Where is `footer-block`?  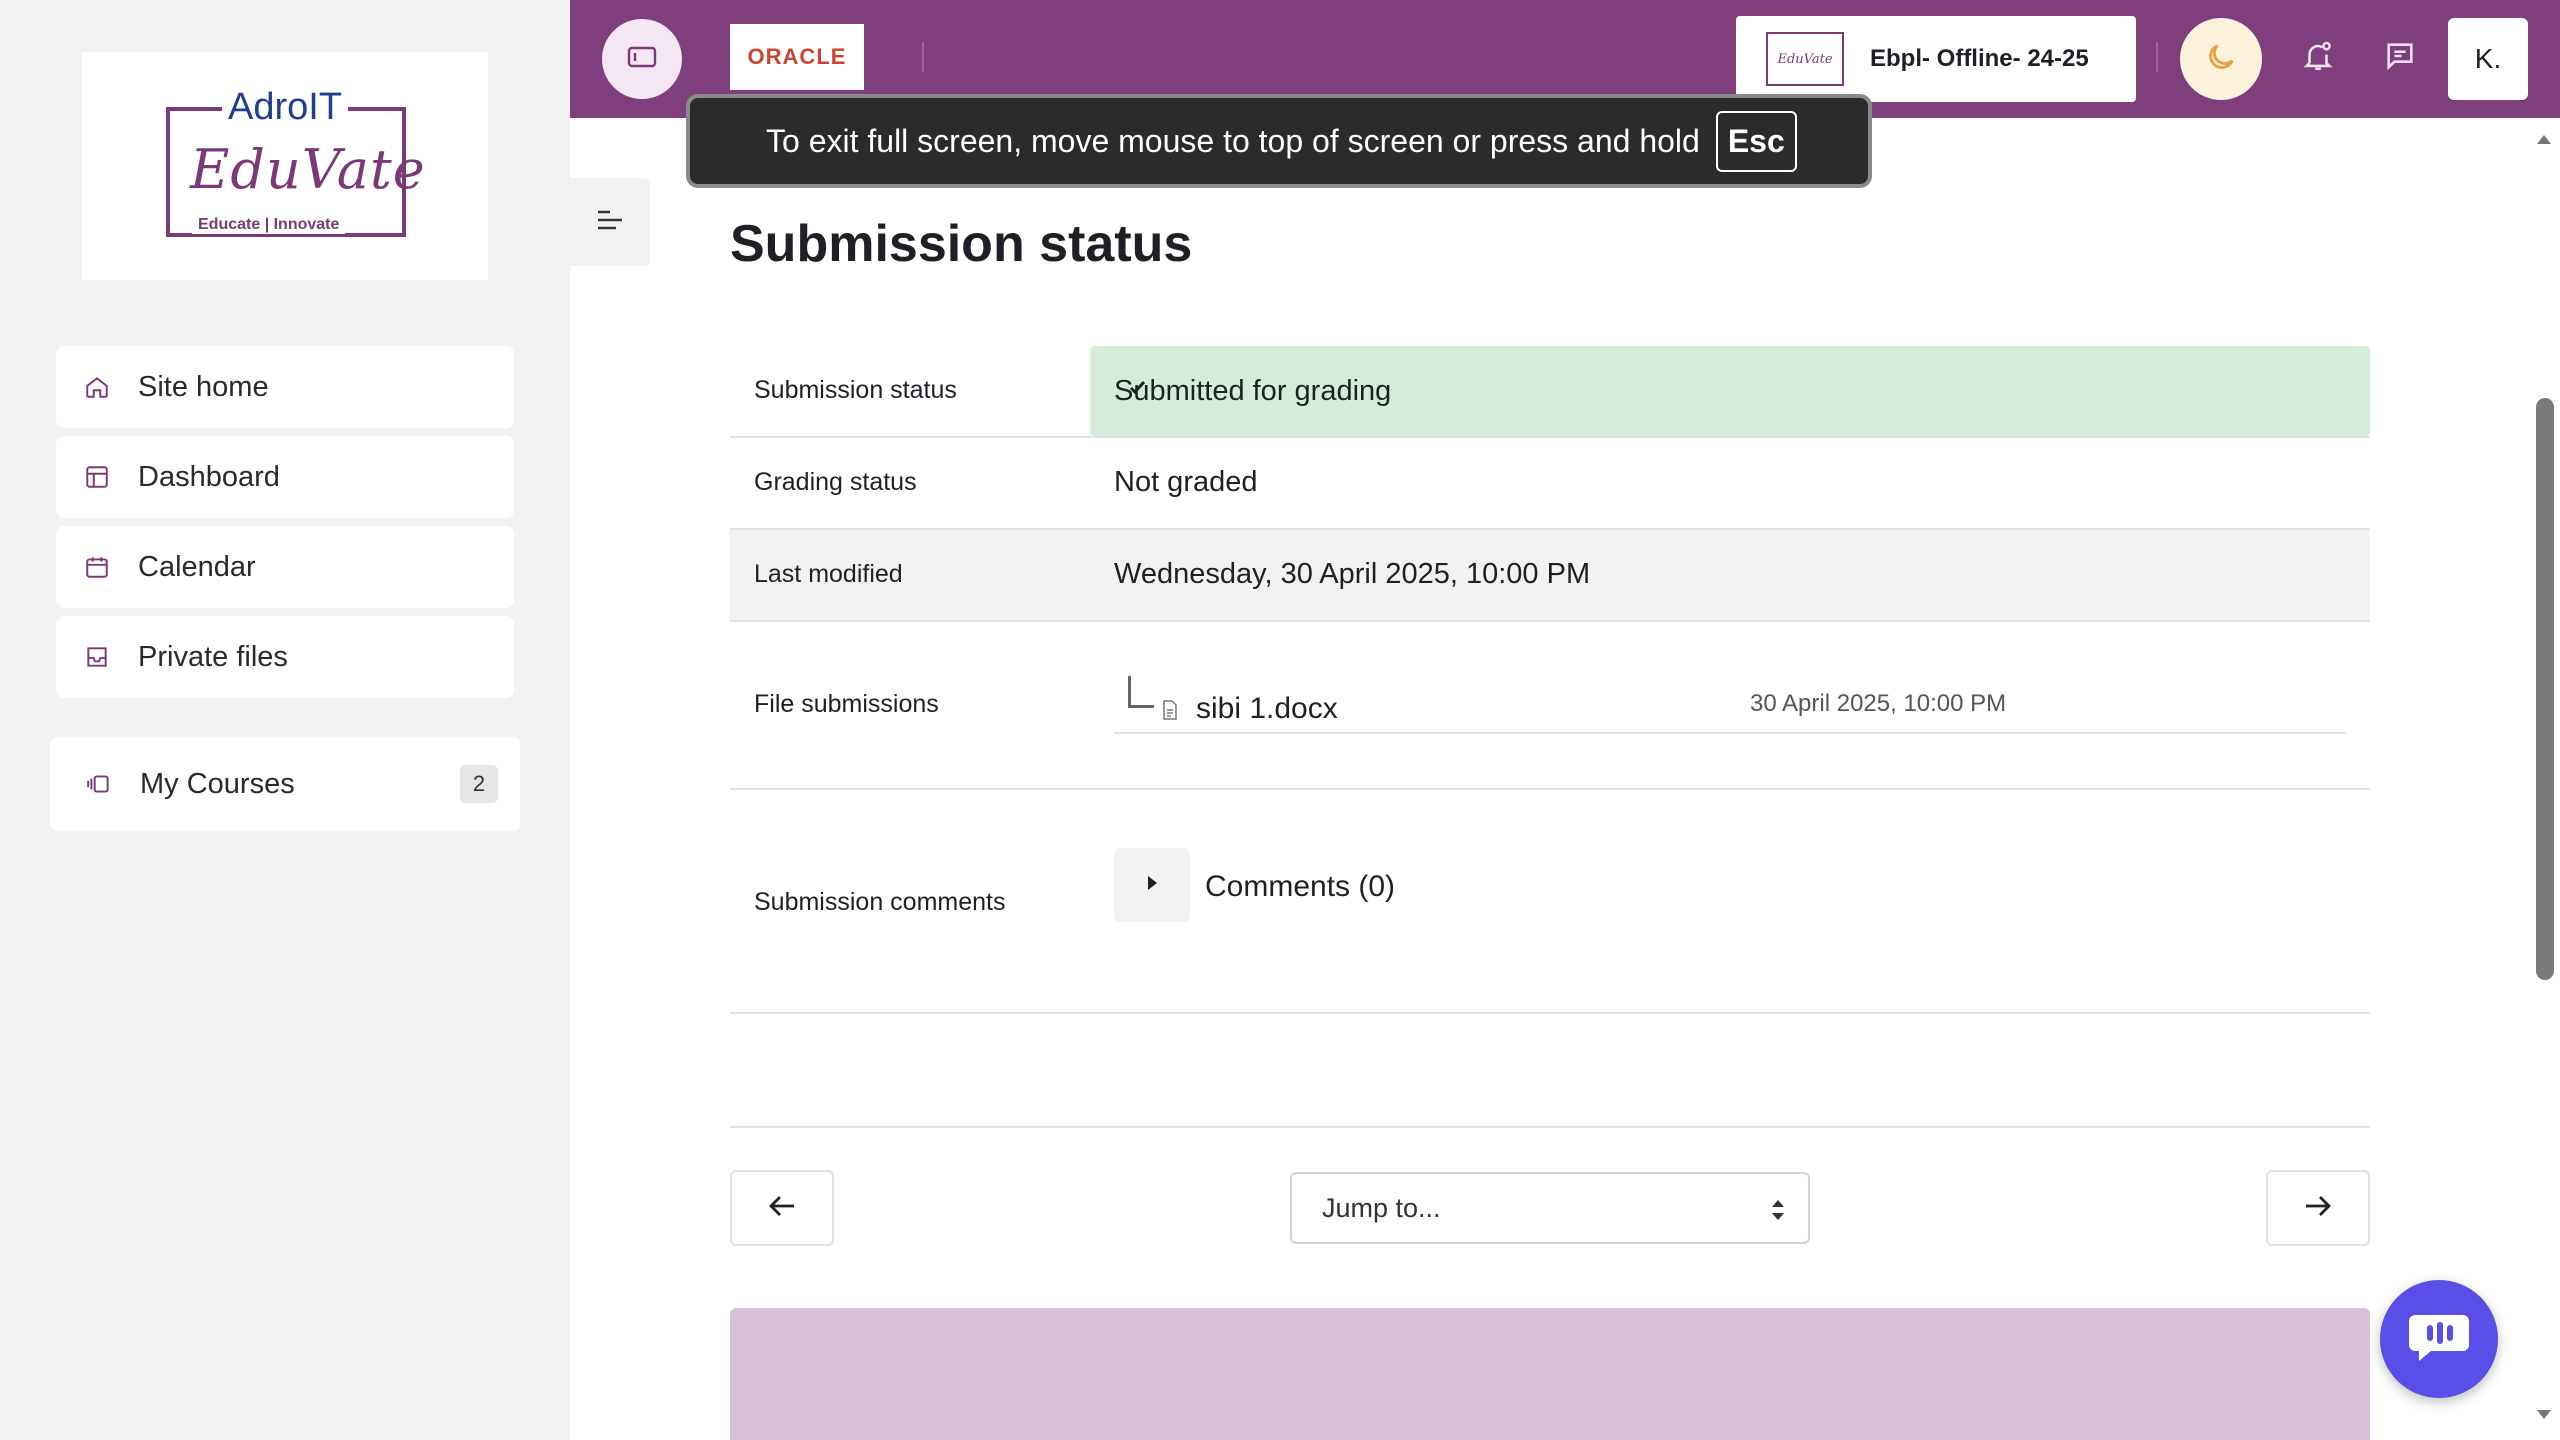
footer-block is located at coordinates (1550, 1374).